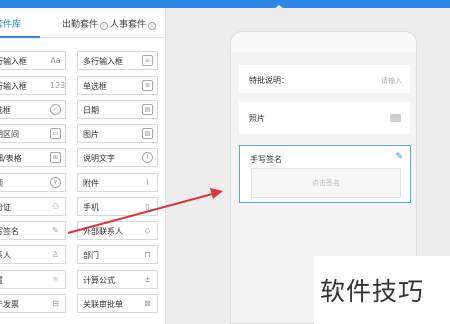  Describe the element at coordinates (142, 213) in the screenshot. I see `arrow-line` at that location.